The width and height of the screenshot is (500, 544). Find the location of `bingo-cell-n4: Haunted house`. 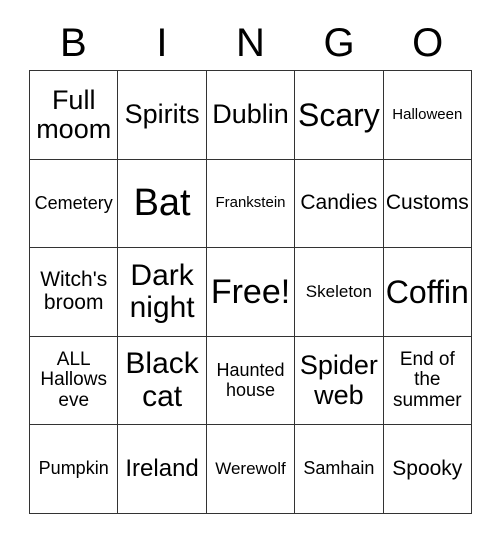

bingo-cell-n4: Haunted house is located at coordinates (251, 381).